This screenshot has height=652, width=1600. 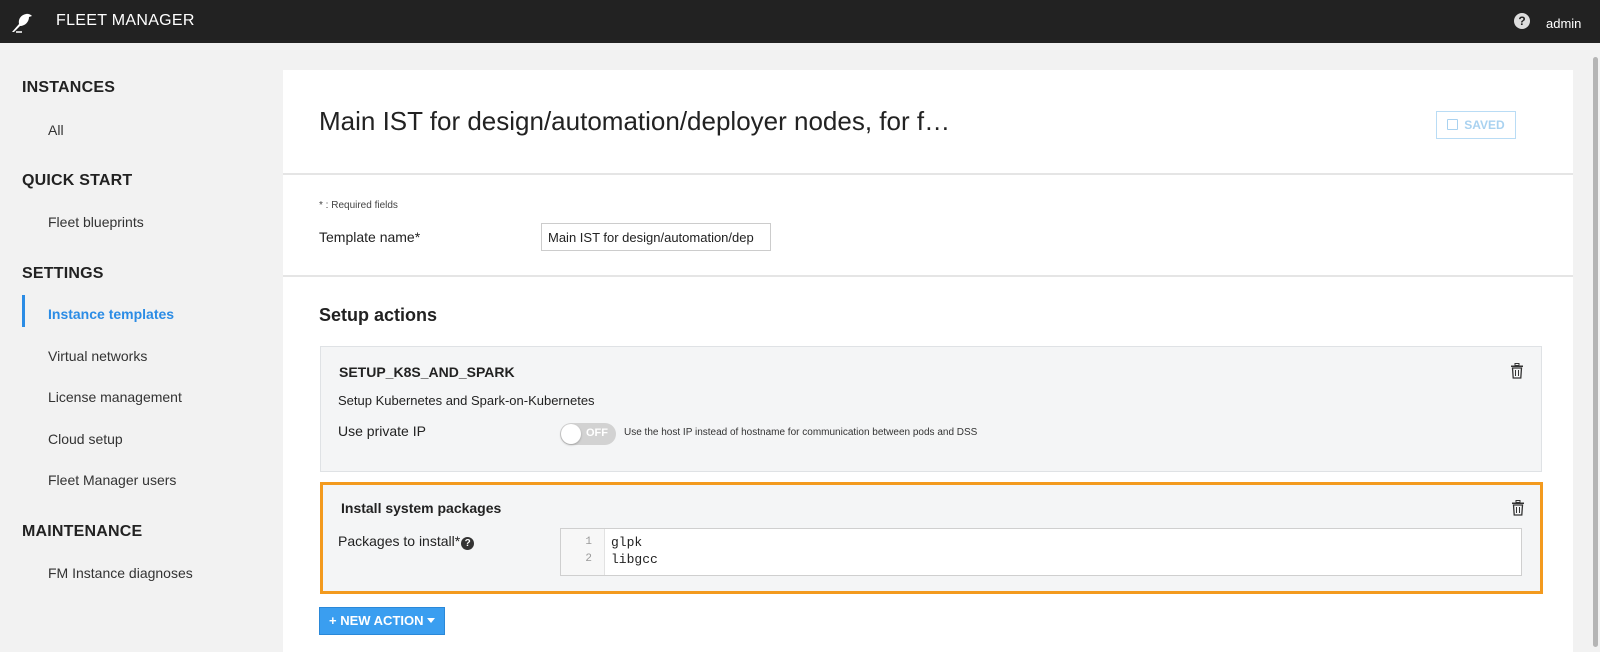 I want to click on line-number-gutter: 1 2, so click(x=583, y=552).